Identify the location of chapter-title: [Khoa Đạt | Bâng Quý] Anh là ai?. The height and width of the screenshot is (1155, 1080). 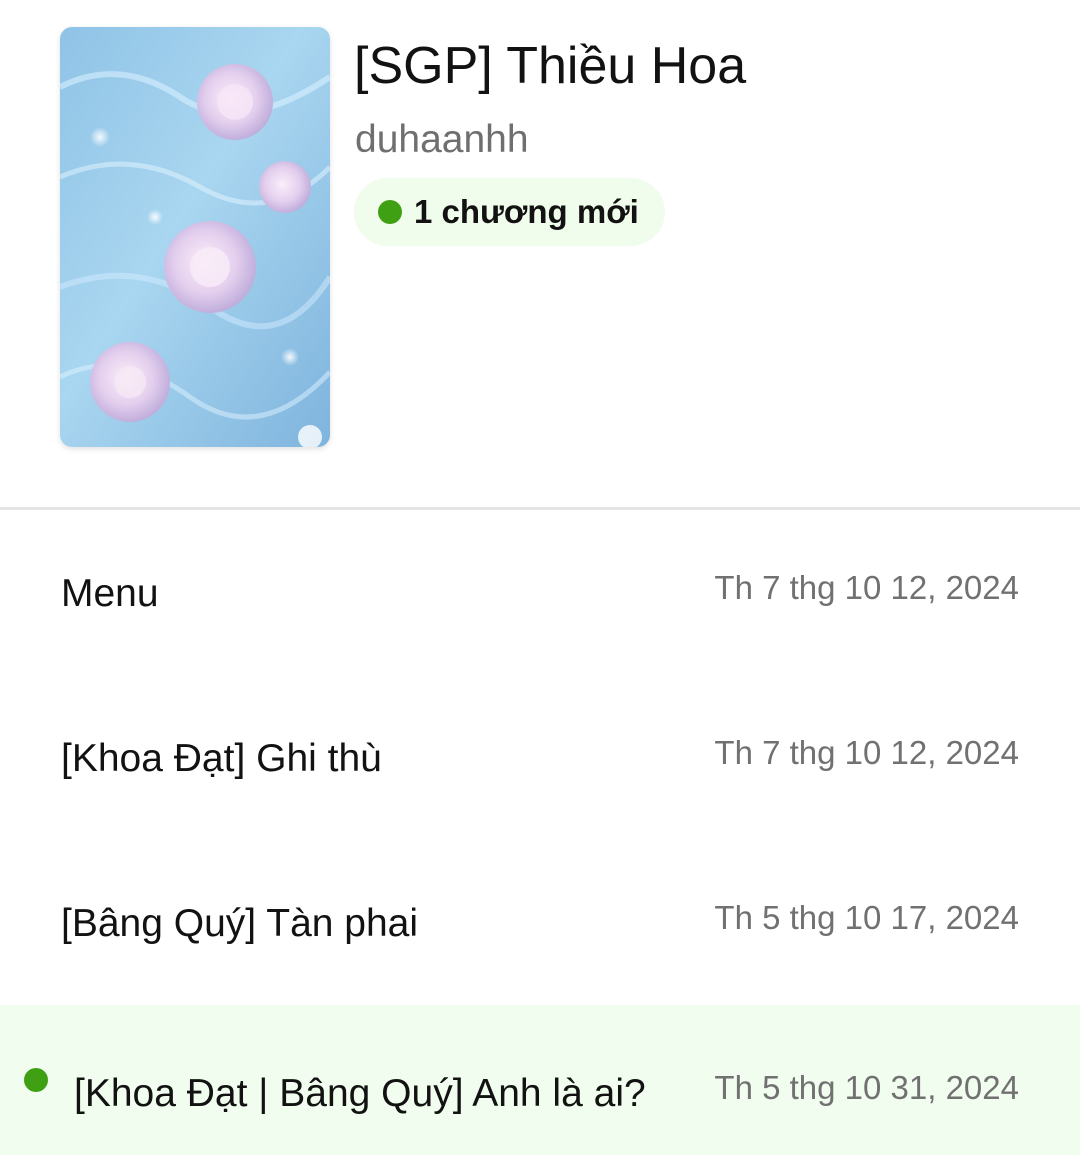
(360, 1093).